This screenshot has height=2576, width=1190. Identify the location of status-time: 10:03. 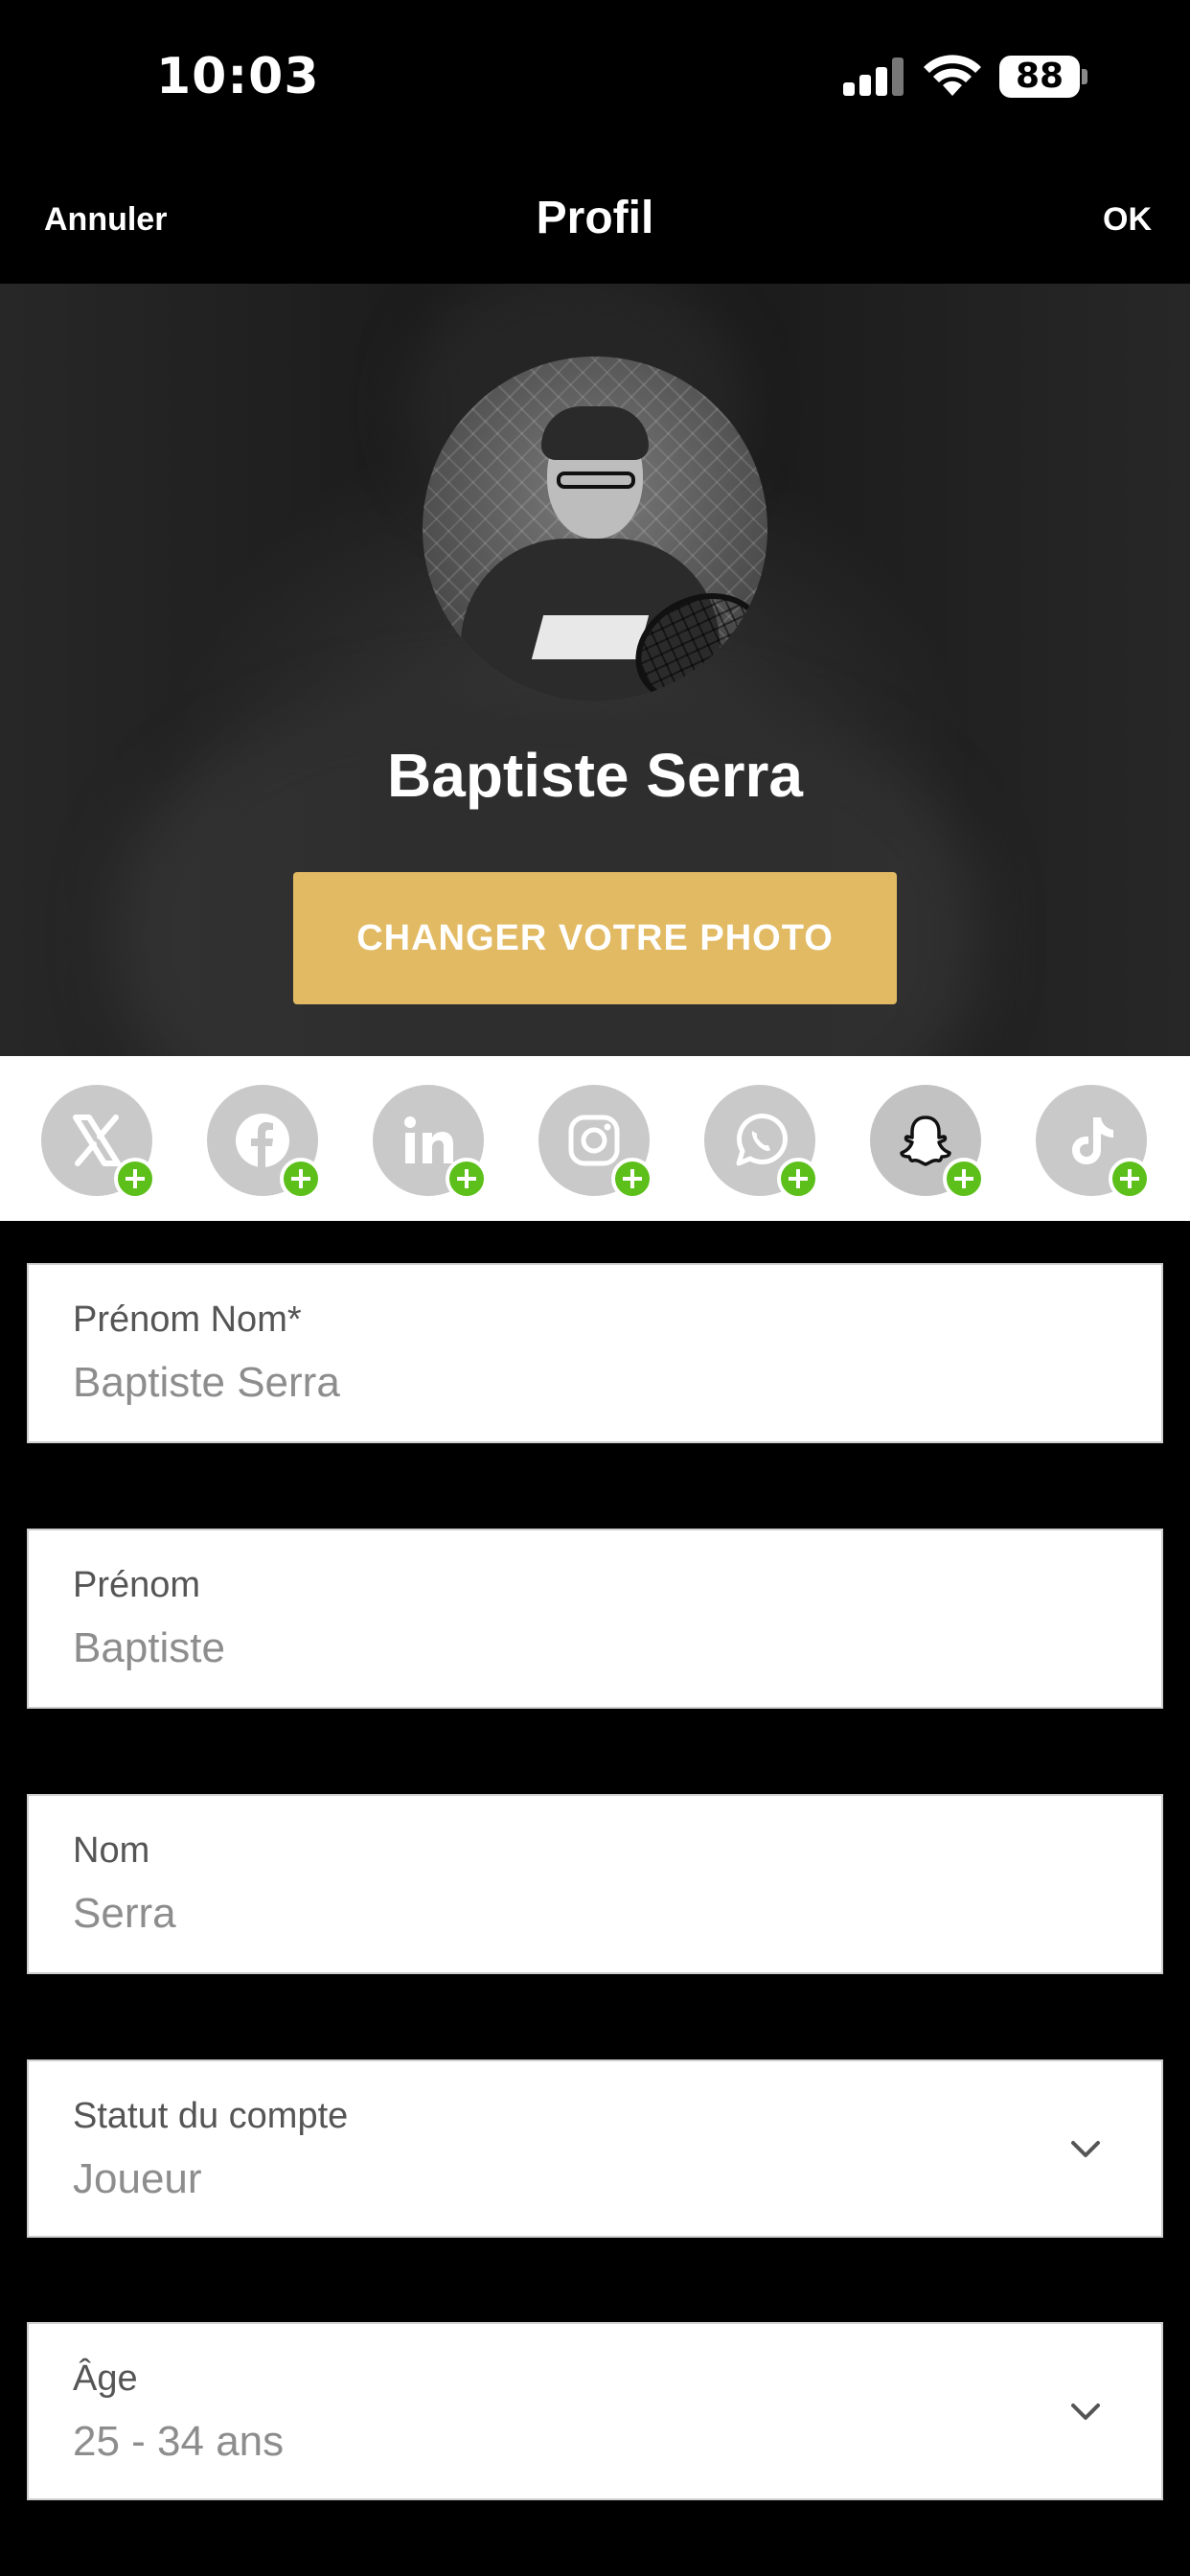
(238, 76).